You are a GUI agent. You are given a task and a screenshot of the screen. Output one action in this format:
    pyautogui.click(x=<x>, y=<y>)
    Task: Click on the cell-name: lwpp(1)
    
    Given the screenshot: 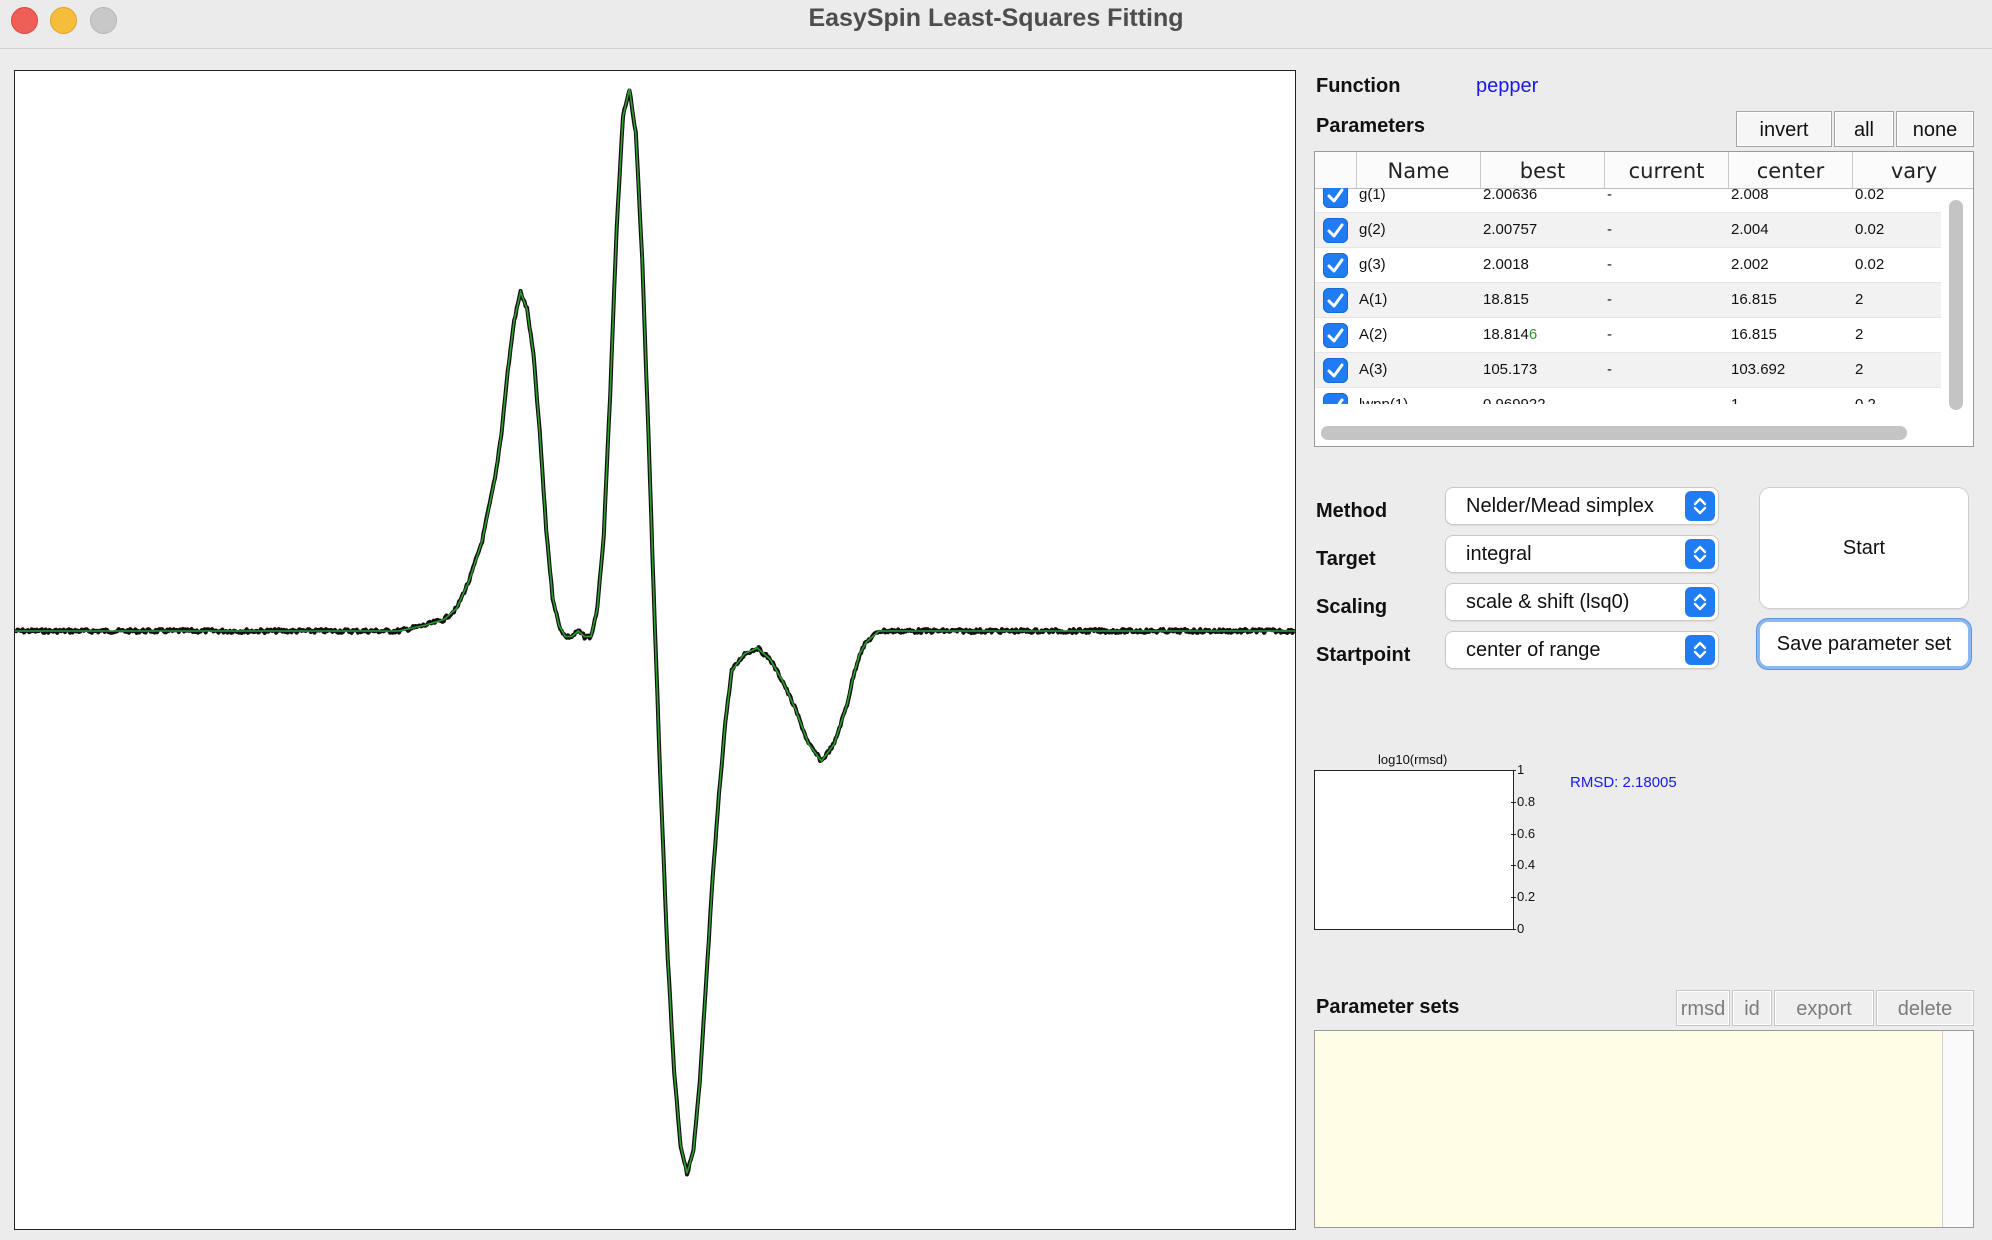 What is the action you would take?
    pyautogui.click(x=1383, y=396)
    